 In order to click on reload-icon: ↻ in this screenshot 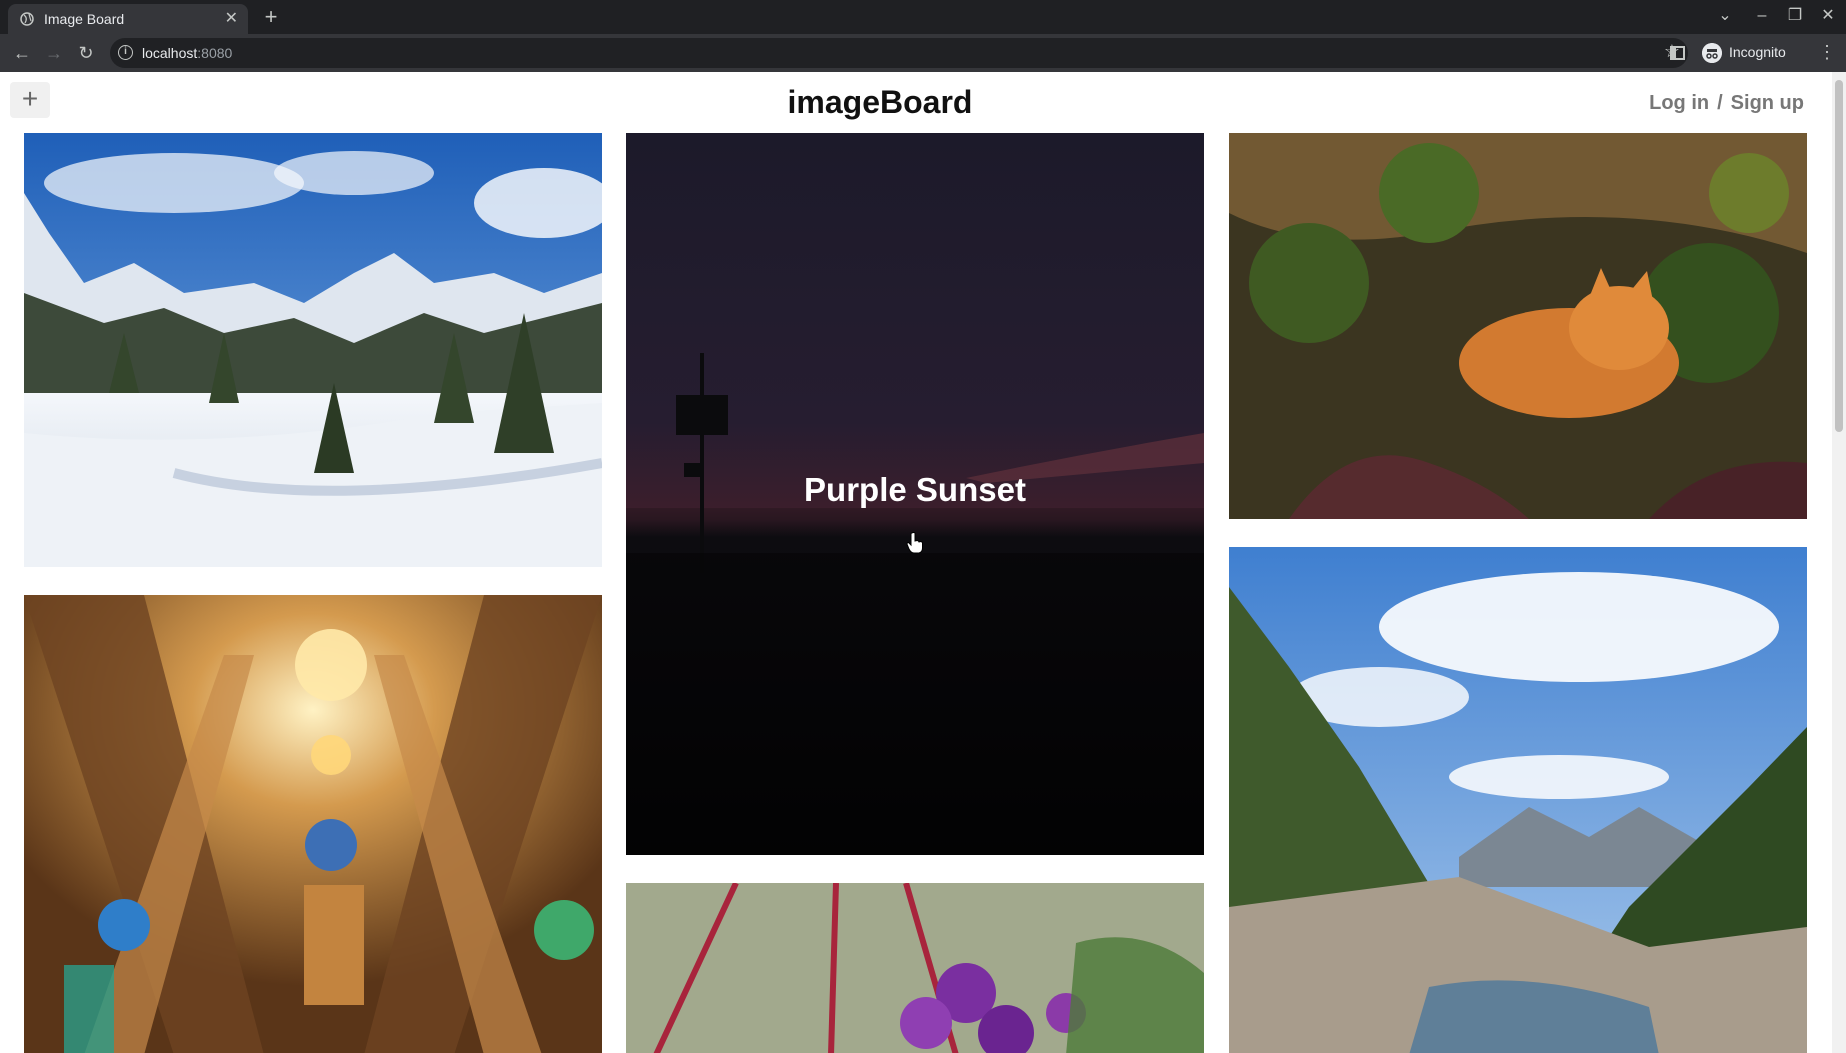, I will do `click(86, 53)`.